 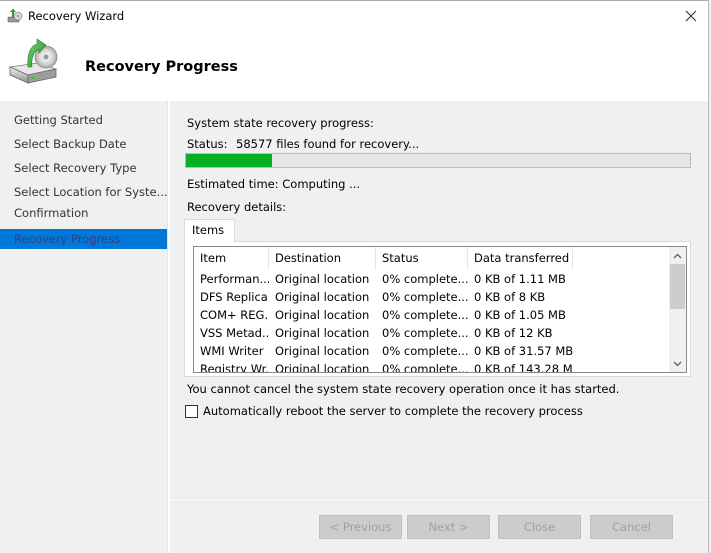 I want to click on previous-button: < Previous, so click(x=360, y=527).